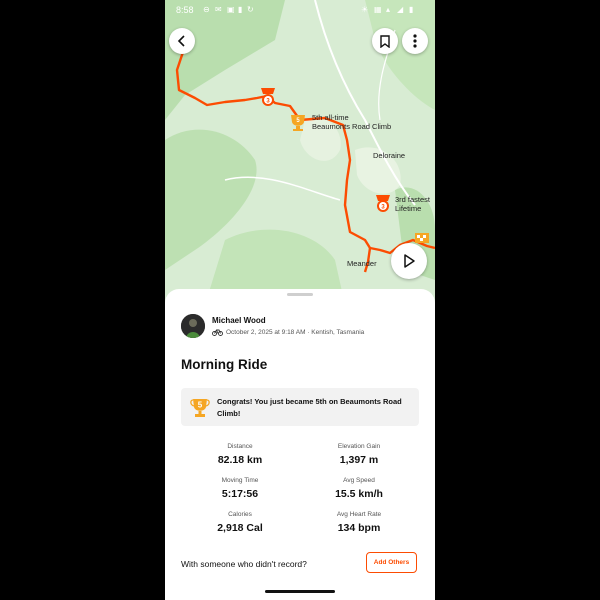 The height and width of the screenshot is (600, 600). What do you see at coordinates (422, 238) in the screenshot?
I see `finish-flag-icon` at bounding box center [422, 238].